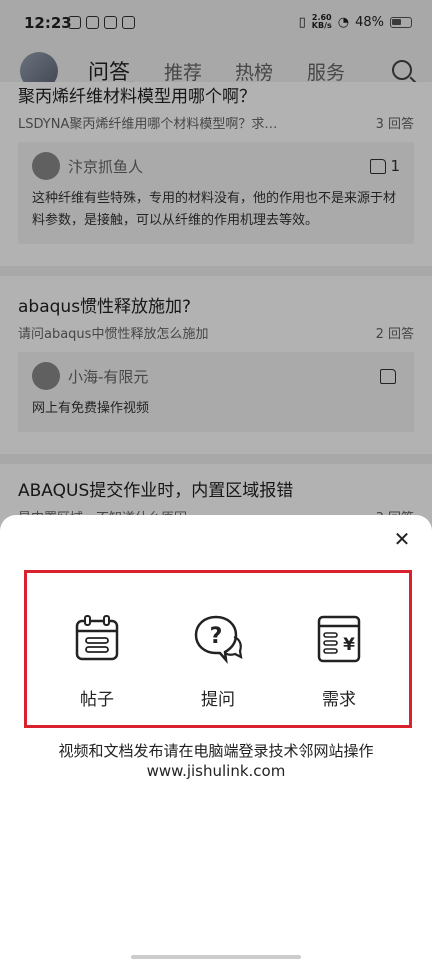  Describe the element at coordinates (216, 771) in the screenshot. I see `website-link: www.jishulink.com` at that location.